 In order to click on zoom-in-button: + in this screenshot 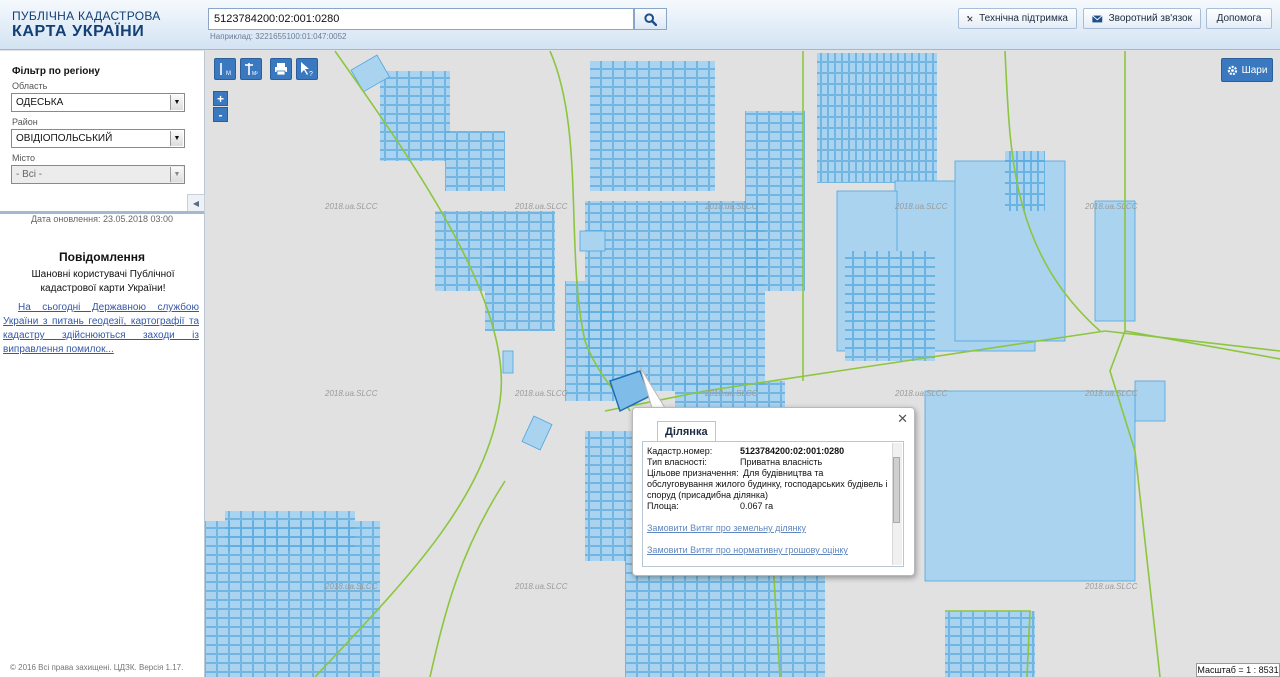, I will do `click(220, 98)`.